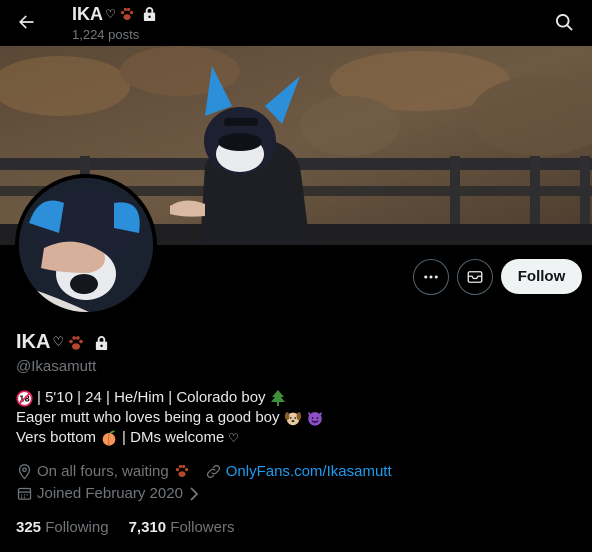  I want to click on more-options-button, so click(431, 277).